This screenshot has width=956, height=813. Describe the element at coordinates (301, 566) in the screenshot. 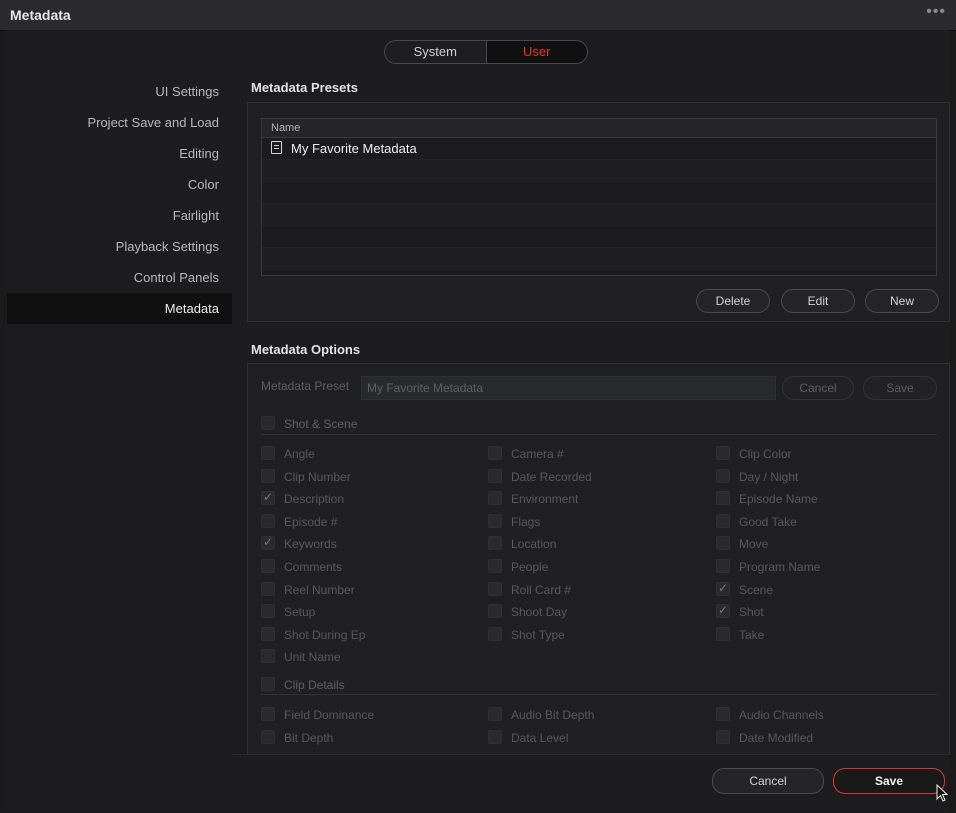

I see `metadata-field-option: Comments` at that location.